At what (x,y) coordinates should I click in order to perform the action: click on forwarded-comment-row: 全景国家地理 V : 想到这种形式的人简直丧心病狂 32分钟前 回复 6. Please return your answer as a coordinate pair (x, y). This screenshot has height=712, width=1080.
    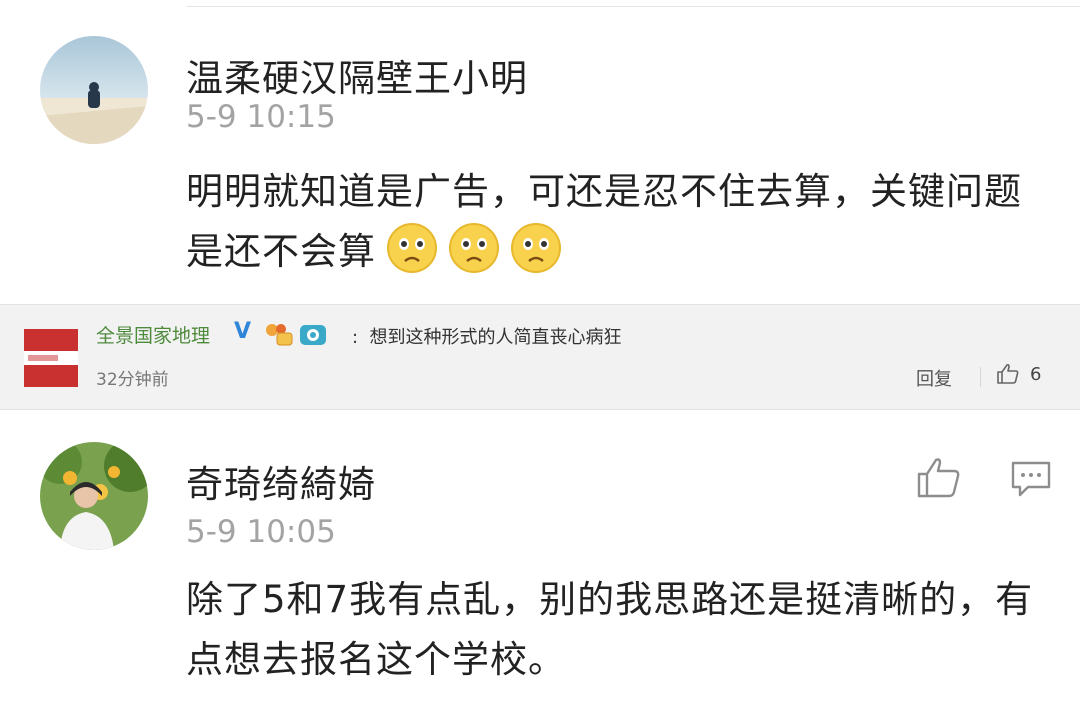
    Looking at the image, I should click on (540, 357).